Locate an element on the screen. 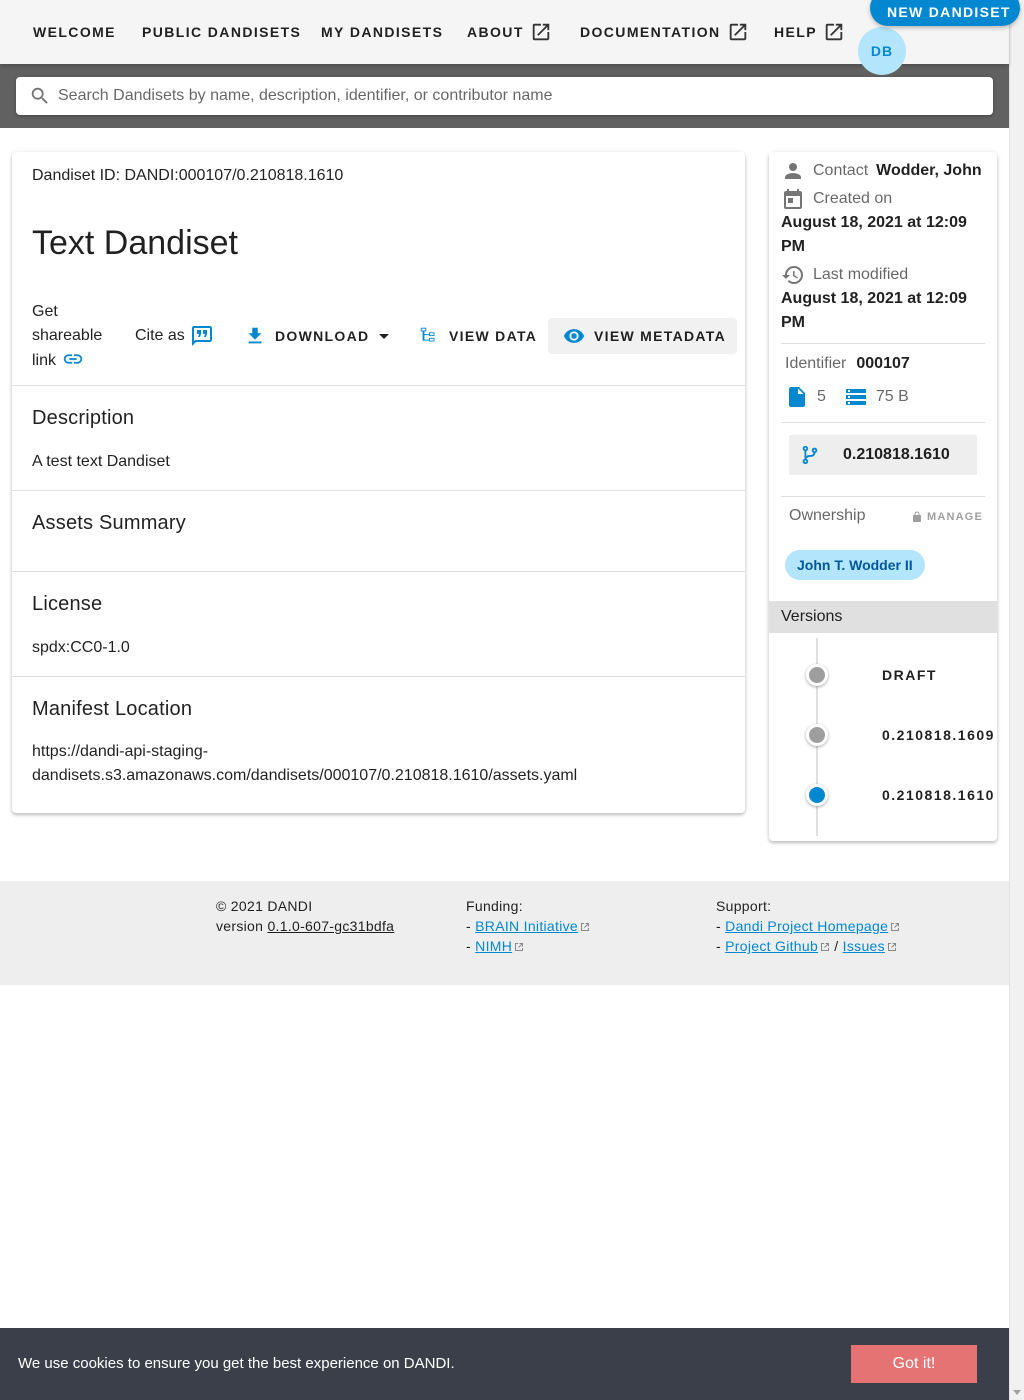  nav-public-dandisets: PUBLIC DANDISETS is located at coordinates (221, 32).